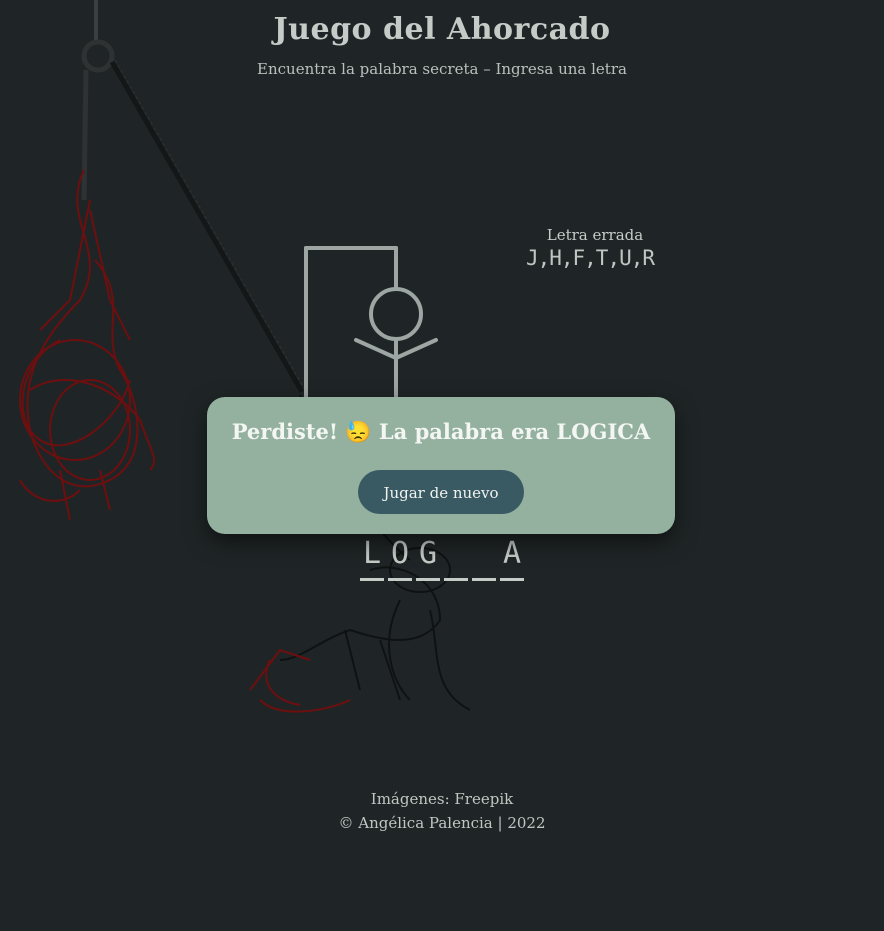 The width and height of the screenshot is (884, 931). I want to click on letter-slot: A, so click(512, 558).